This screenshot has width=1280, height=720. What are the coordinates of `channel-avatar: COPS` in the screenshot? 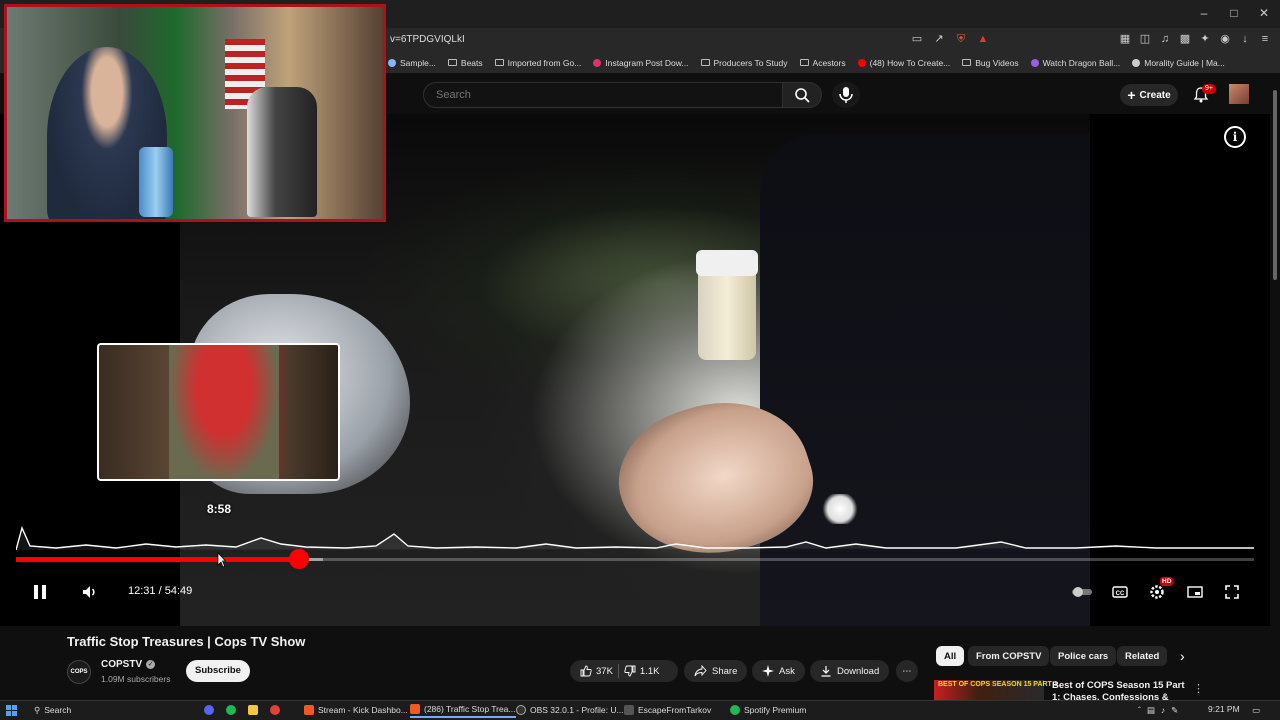 It's located at (79, 672).